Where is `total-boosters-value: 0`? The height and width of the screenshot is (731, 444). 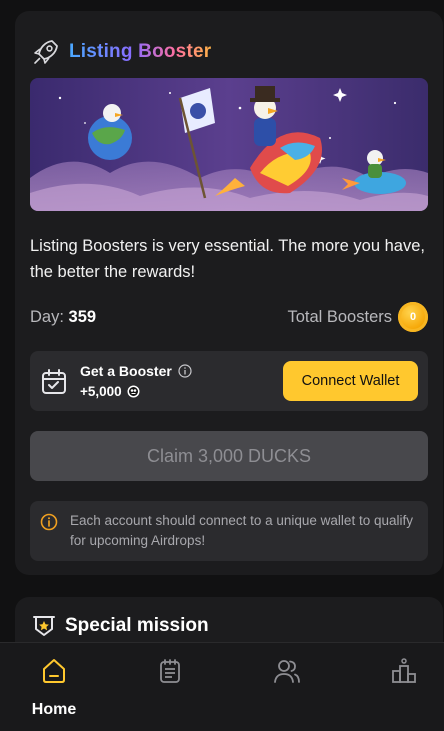 total-boosters-value: 0 is located at coordinates (413, 317).